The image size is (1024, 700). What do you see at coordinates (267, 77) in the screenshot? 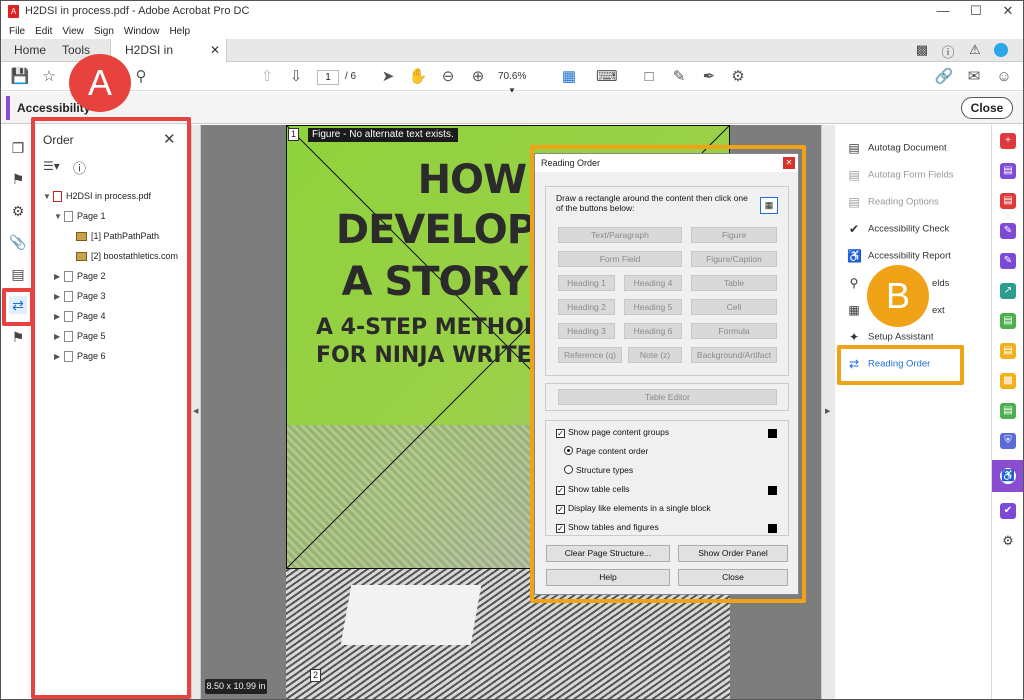
I see `page-up-icon: ⇧` at bounding box center [267, 77].